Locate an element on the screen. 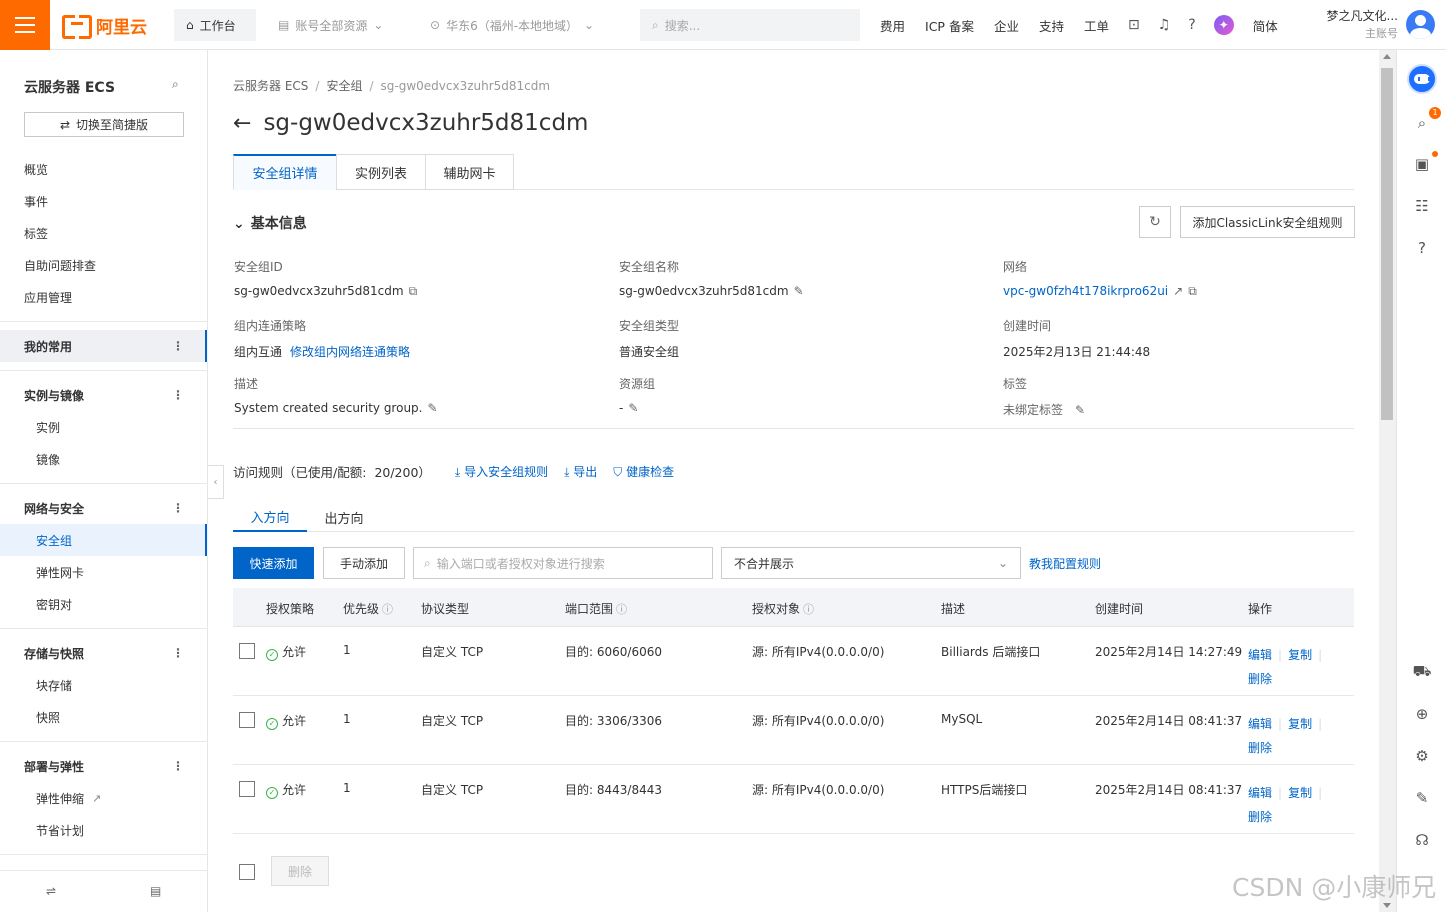 The image size is (1446, 912). nav-icp: ICP 备案 is located at coordinates (949, 25).